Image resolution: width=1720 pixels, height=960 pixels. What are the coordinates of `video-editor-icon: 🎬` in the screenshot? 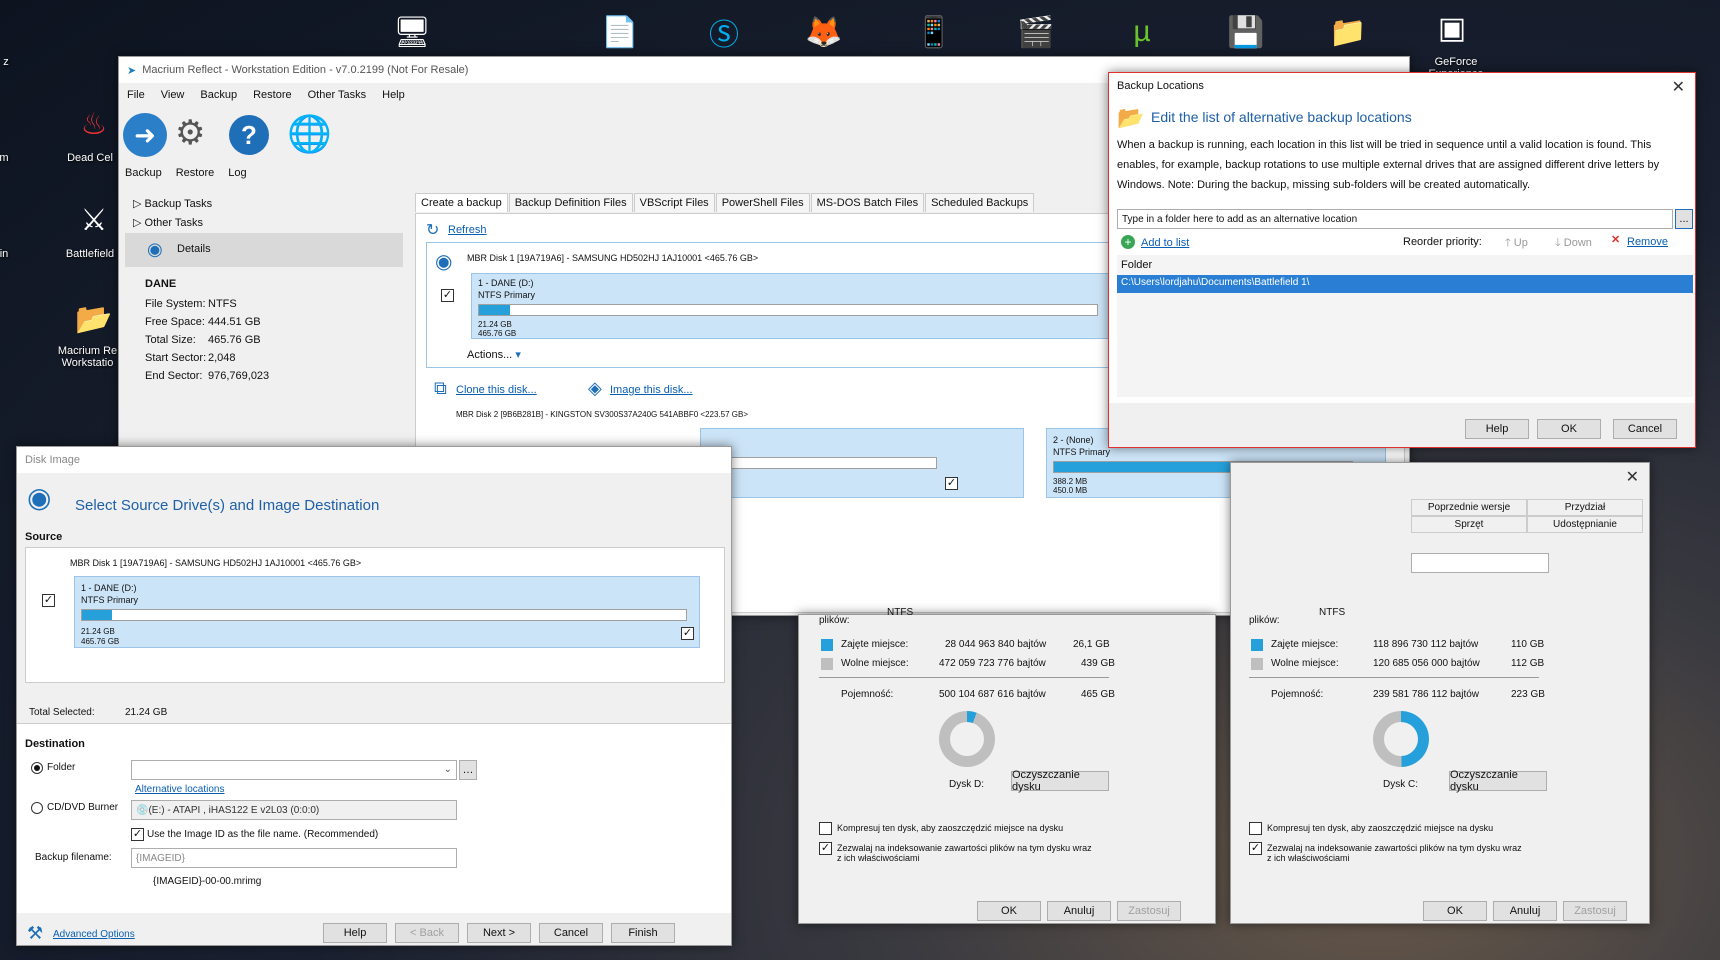 It's located at (1036, 32).